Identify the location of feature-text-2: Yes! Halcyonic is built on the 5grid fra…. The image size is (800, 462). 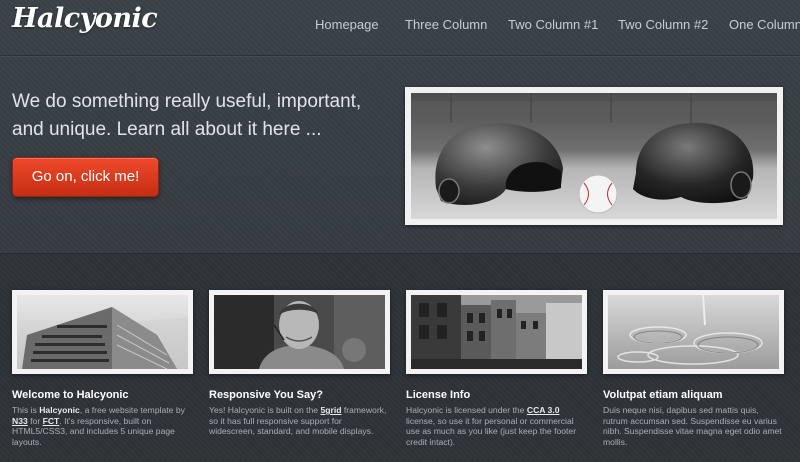
(299, 421).